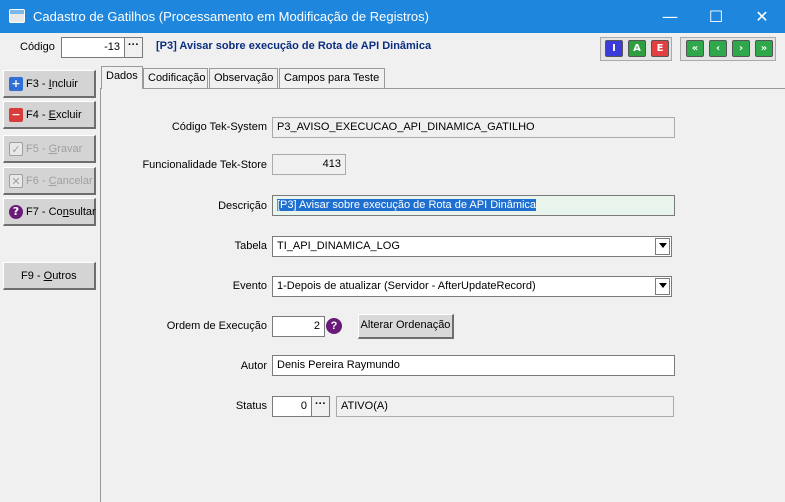  What do you see at coordinates (249, 286) in the screenshot?
I see `evento-label: Evento` at bounding box center [249, 286].